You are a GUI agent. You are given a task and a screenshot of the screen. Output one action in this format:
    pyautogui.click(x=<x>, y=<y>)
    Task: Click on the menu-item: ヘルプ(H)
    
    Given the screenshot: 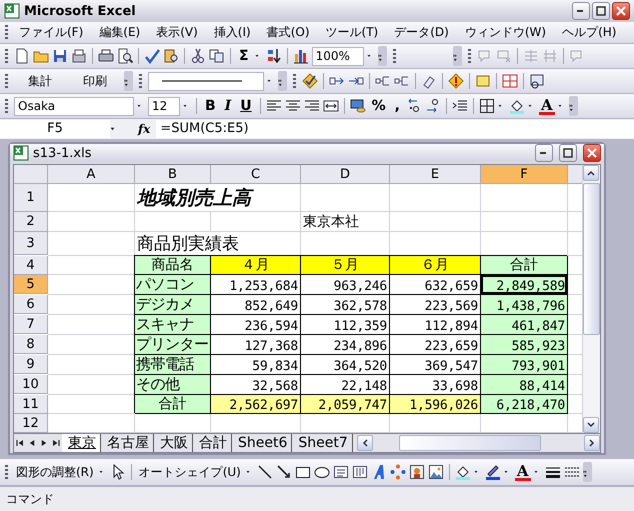 What is the action you would take?
    pyautogui.click(x=589, y=32)
    